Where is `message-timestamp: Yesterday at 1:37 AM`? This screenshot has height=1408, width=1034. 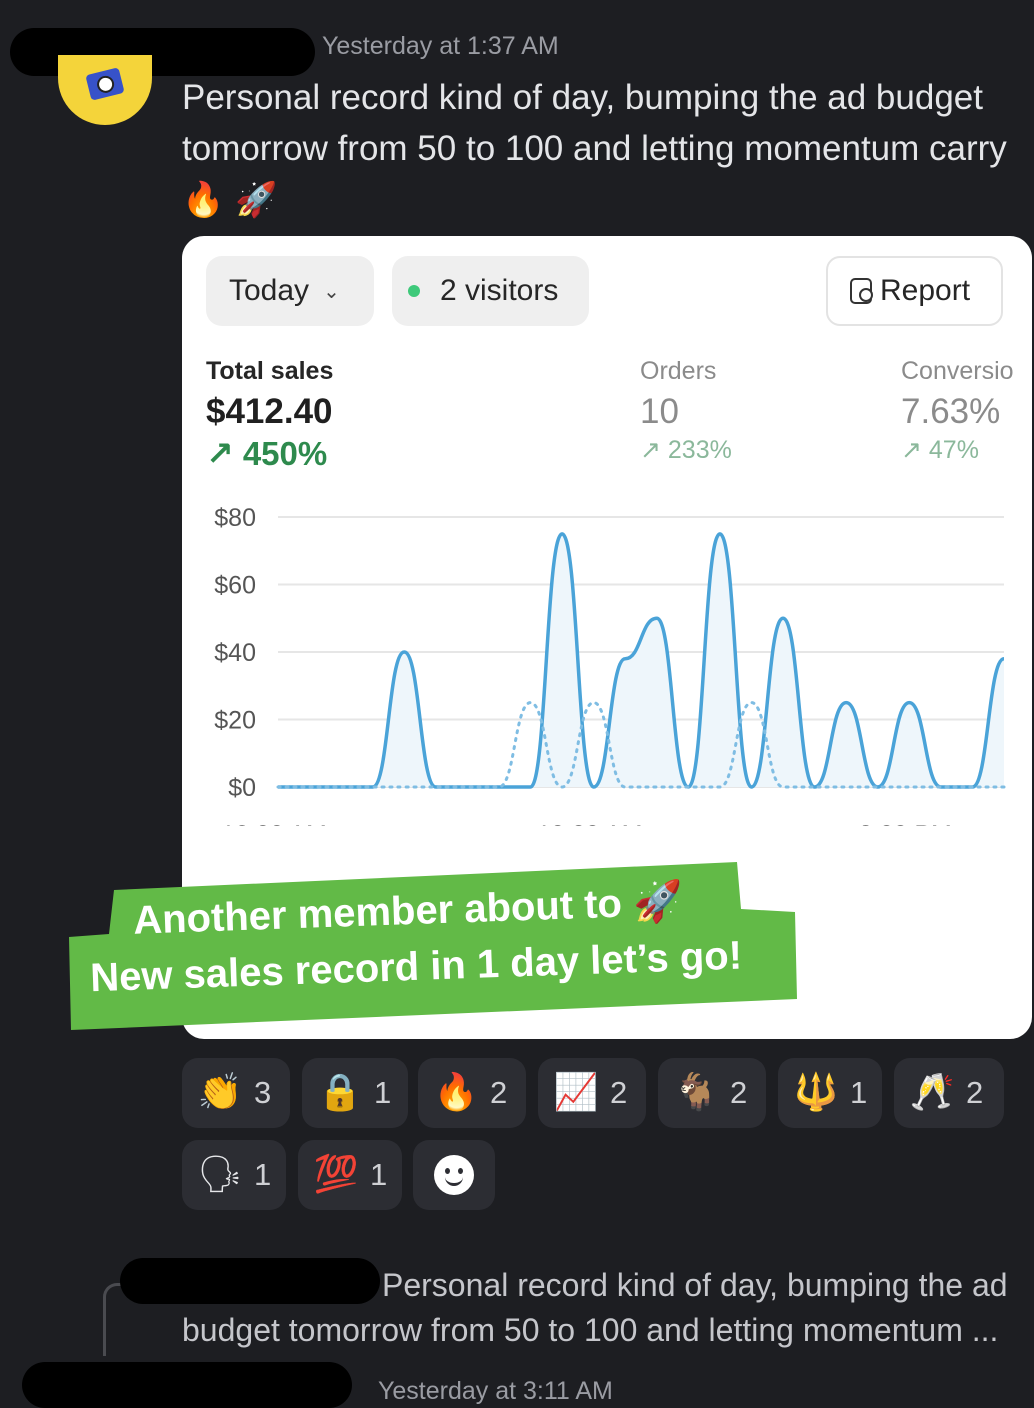
message-timestamp: Yesterday at 1:37 AM is located at coordinates (440, 46).